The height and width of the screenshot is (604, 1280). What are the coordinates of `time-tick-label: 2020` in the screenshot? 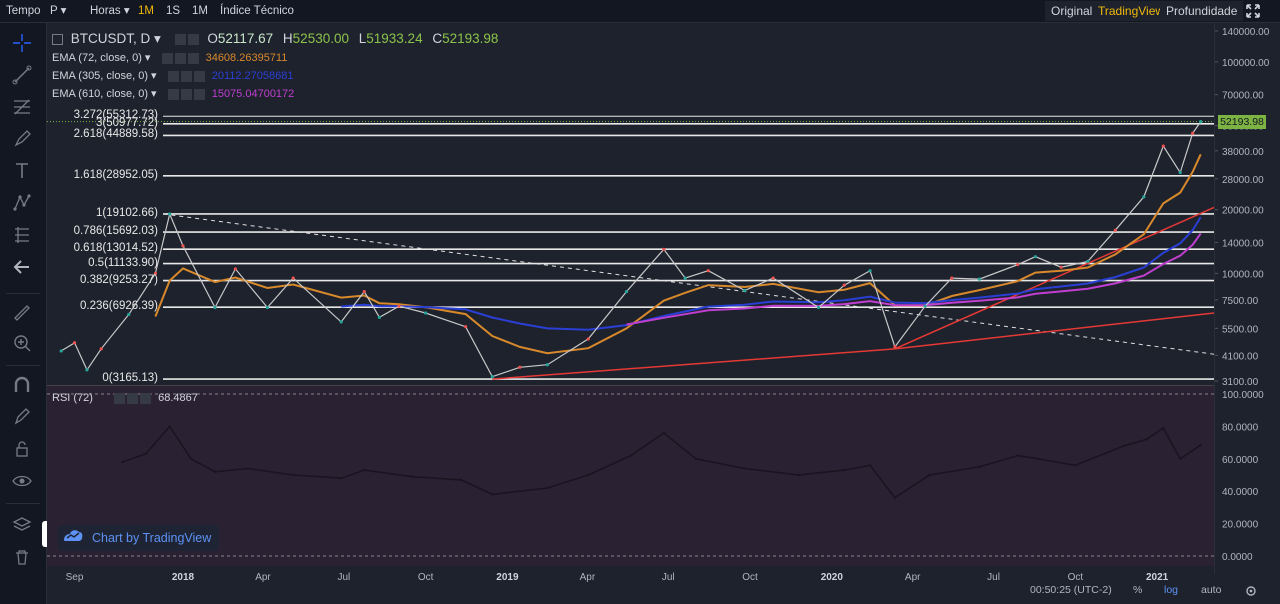 It's located at (832, 577).